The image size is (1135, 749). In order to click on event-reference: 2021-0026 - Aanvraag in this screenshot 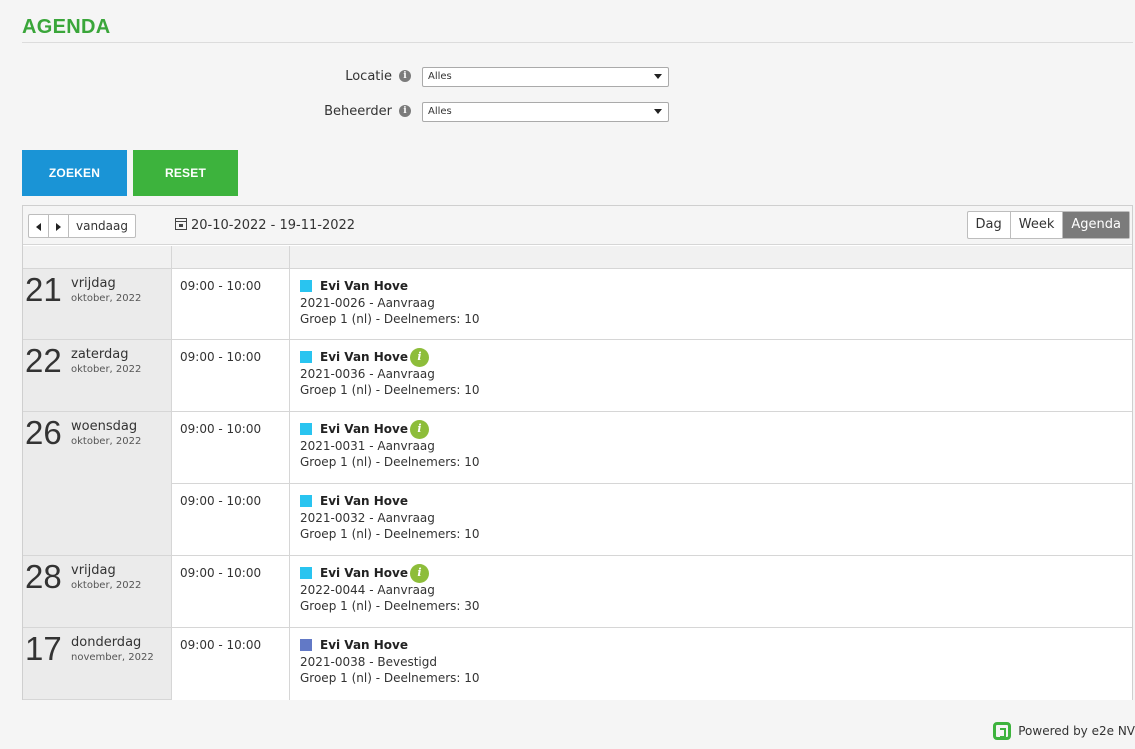, I will do `click(367, 303)`.